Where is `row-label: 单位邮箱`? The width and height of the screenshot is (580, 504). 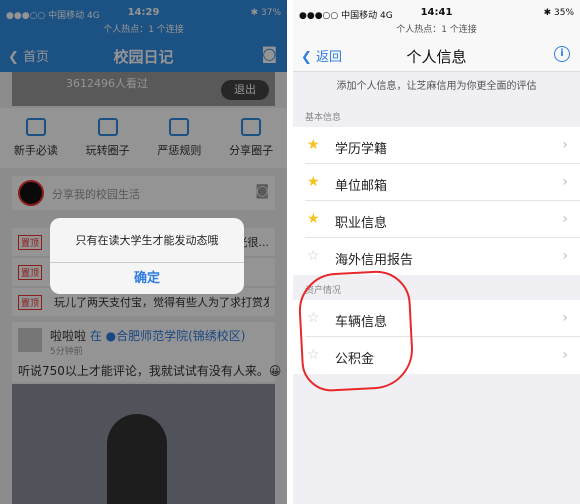
row-label: 单位邮箱 is located at coordinates (361, 186).